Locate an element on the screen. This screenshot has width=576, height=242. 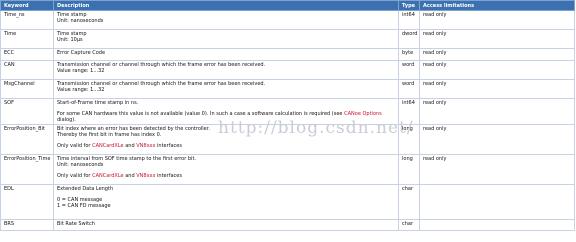
keyword-cell: MsgChannel is located at coordinates (27, 89).